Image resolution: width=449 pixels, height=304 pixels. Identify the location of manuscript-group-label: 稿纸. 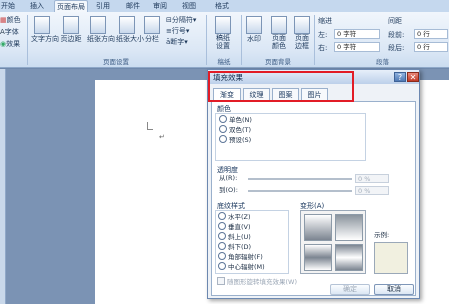
(224, 62).